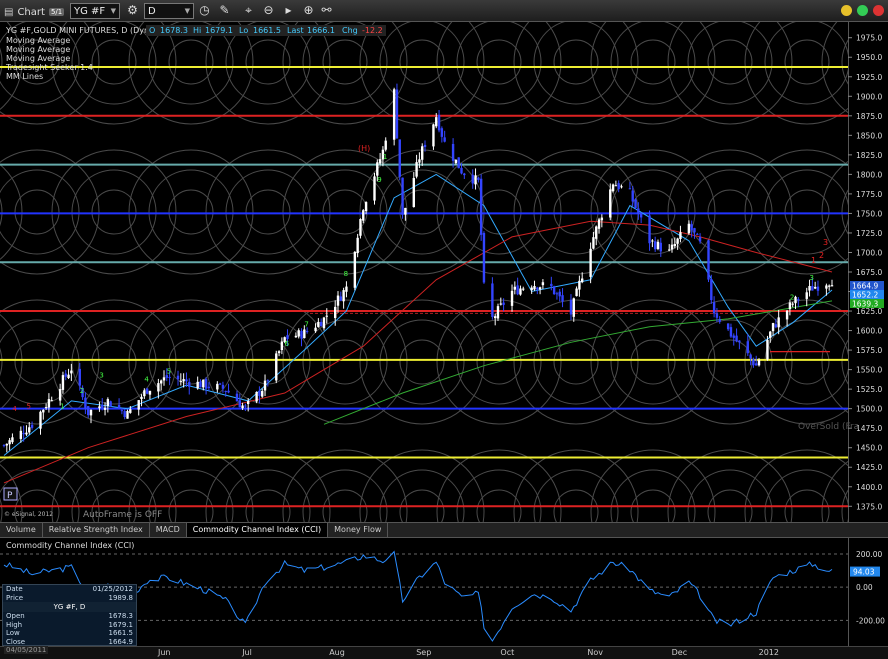 The width and height of the screenshot is (888, 659). I want to click on price-tick-label: 1500.0, so click(869, 409).